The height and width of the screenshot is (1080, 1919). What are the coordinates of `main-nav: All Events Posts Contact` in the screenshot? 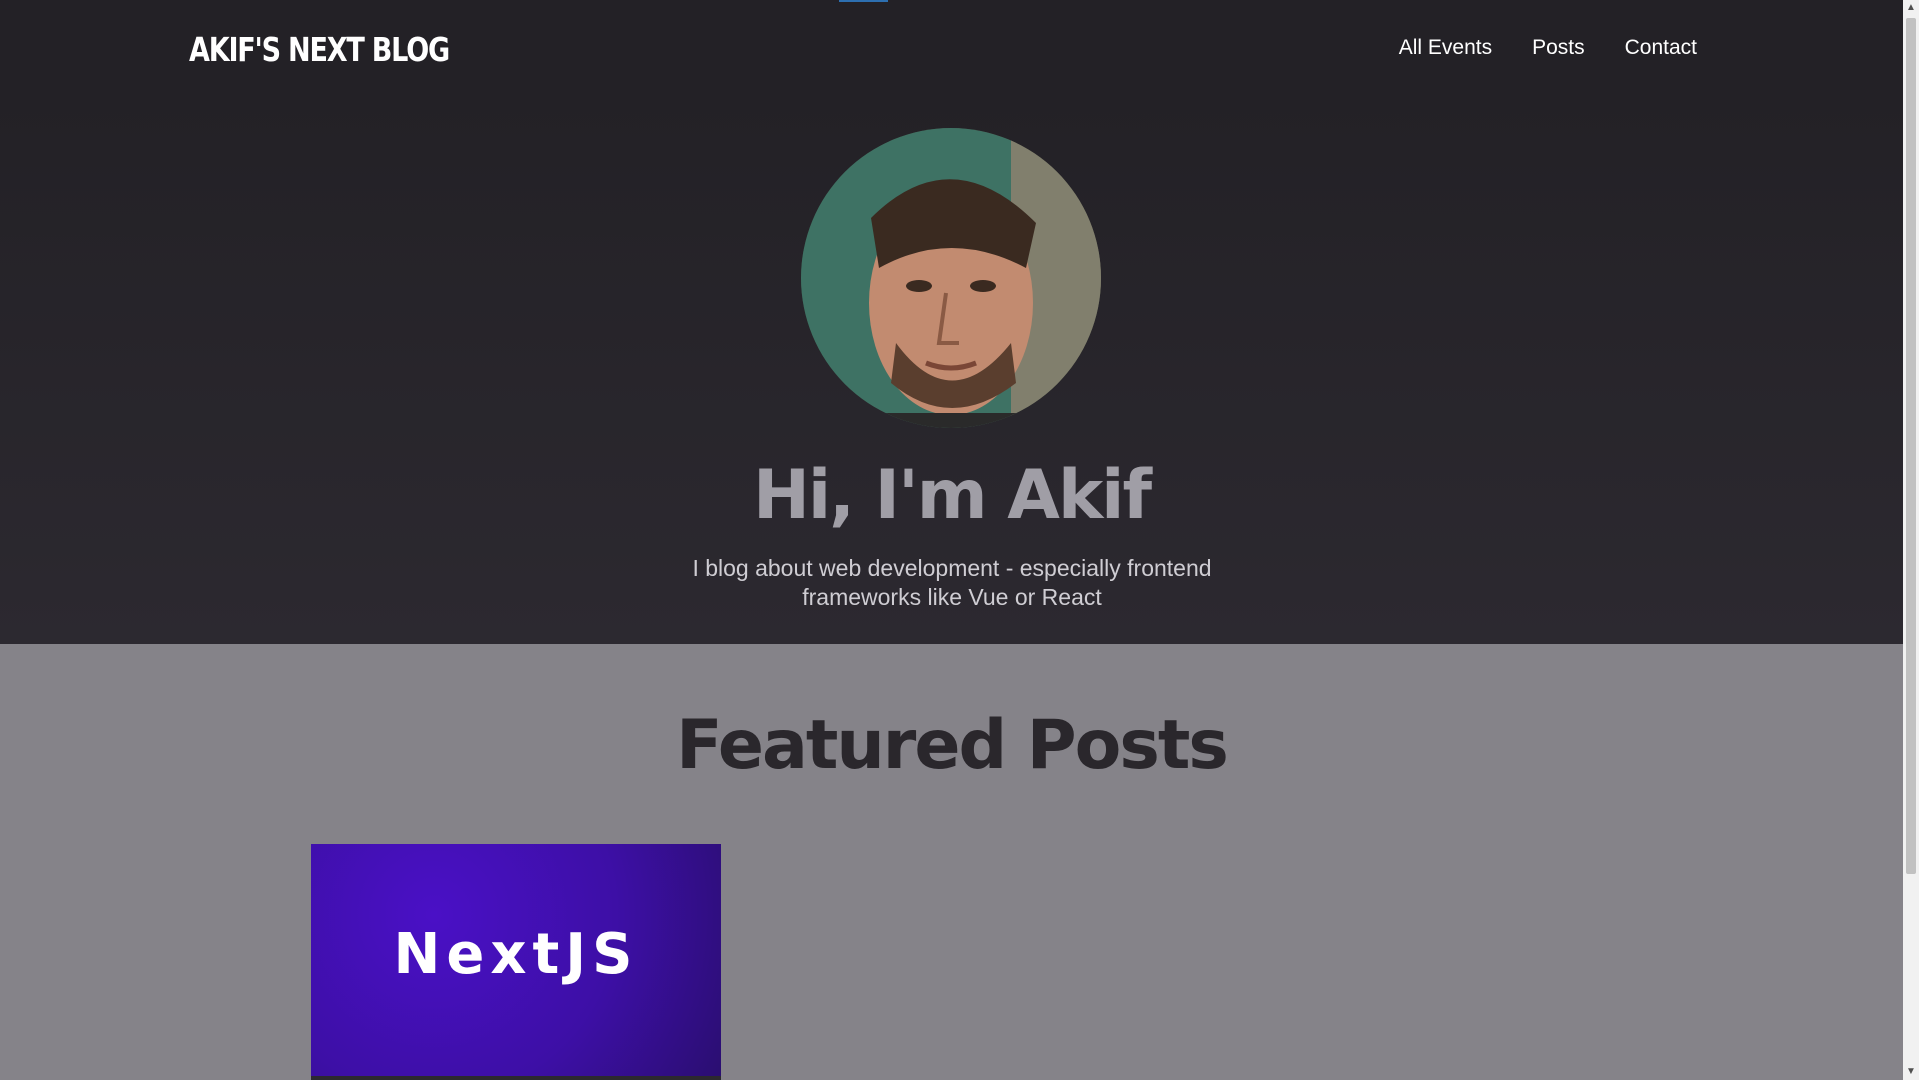 It's located at (1548, 48).